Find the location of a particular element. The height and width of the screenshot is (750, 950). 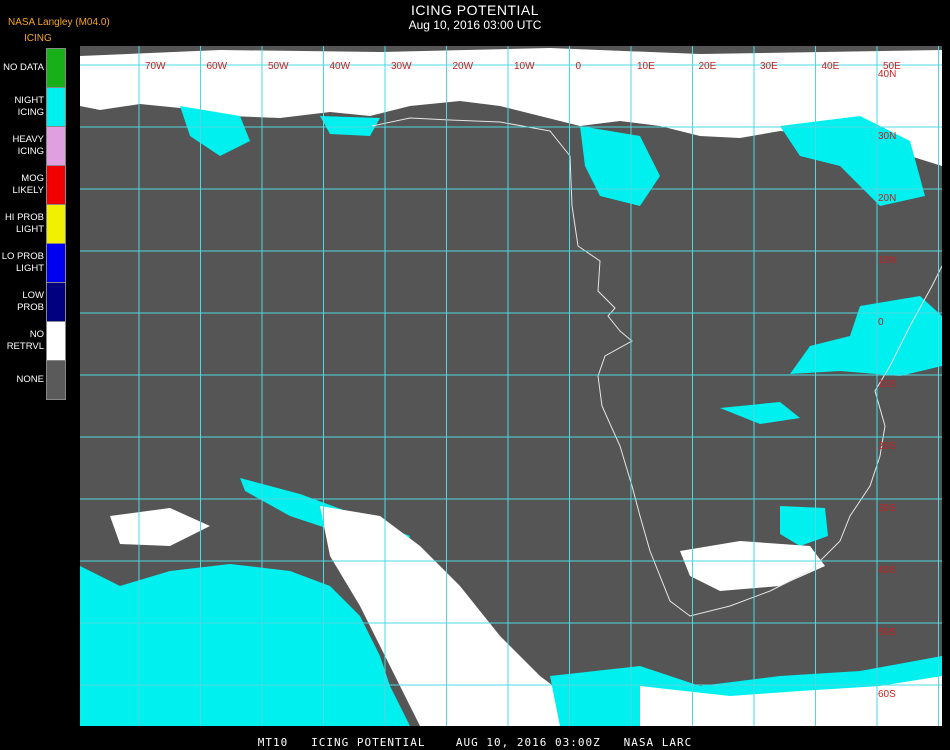

legend-label: LOW PROB is located at coordinates (22, 301).